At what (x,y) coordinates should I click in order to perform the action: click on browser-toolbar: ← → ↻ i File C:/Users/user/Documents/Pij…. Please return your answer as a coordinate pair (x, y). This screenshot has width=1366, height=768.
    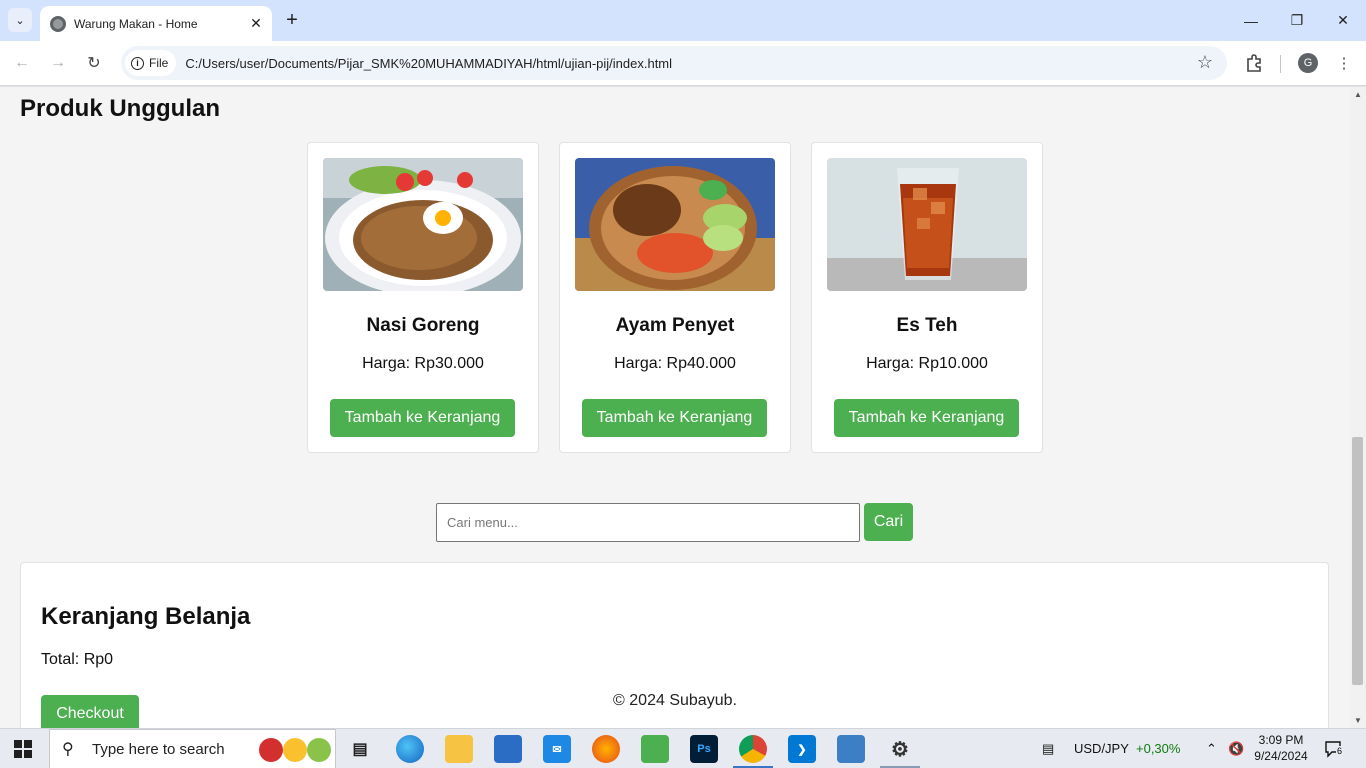
    Looking at the image, I should click on (683, 63).